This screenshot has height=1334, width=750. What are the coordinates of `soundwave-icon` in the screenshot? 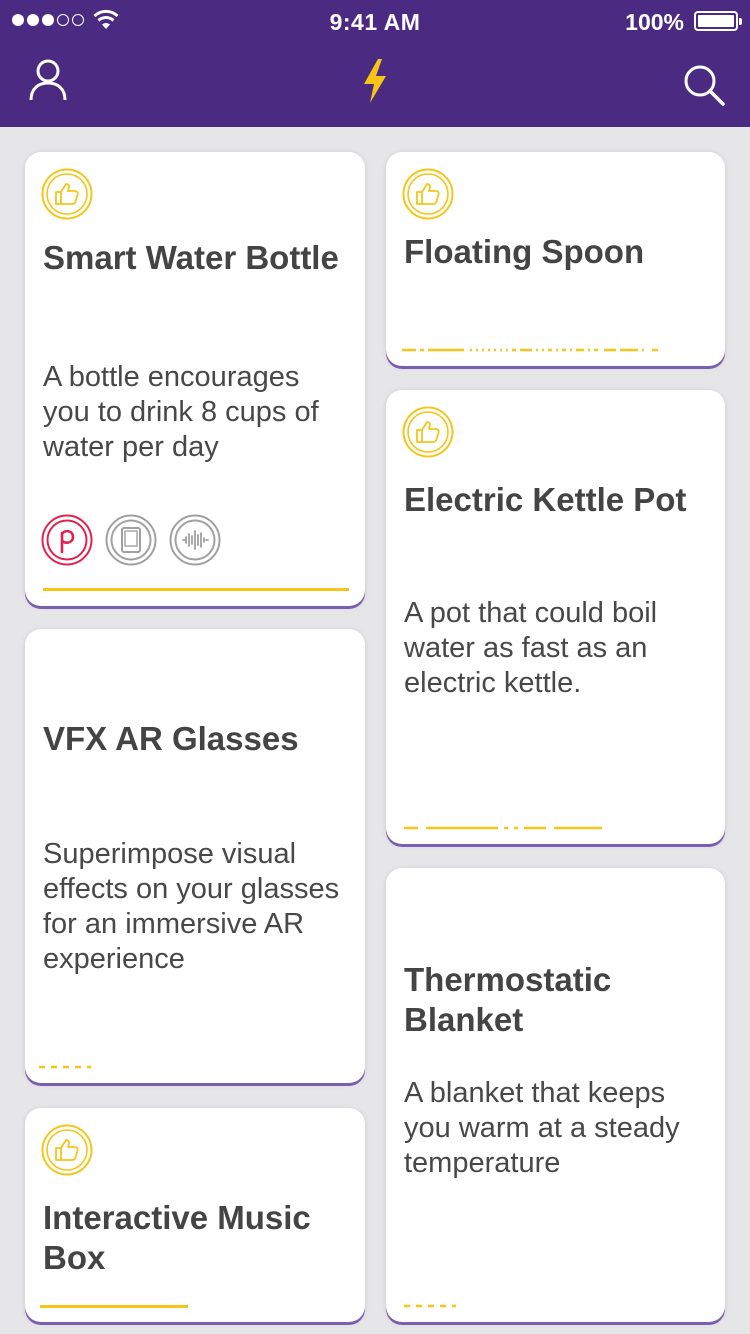 It's located at (195, 540).